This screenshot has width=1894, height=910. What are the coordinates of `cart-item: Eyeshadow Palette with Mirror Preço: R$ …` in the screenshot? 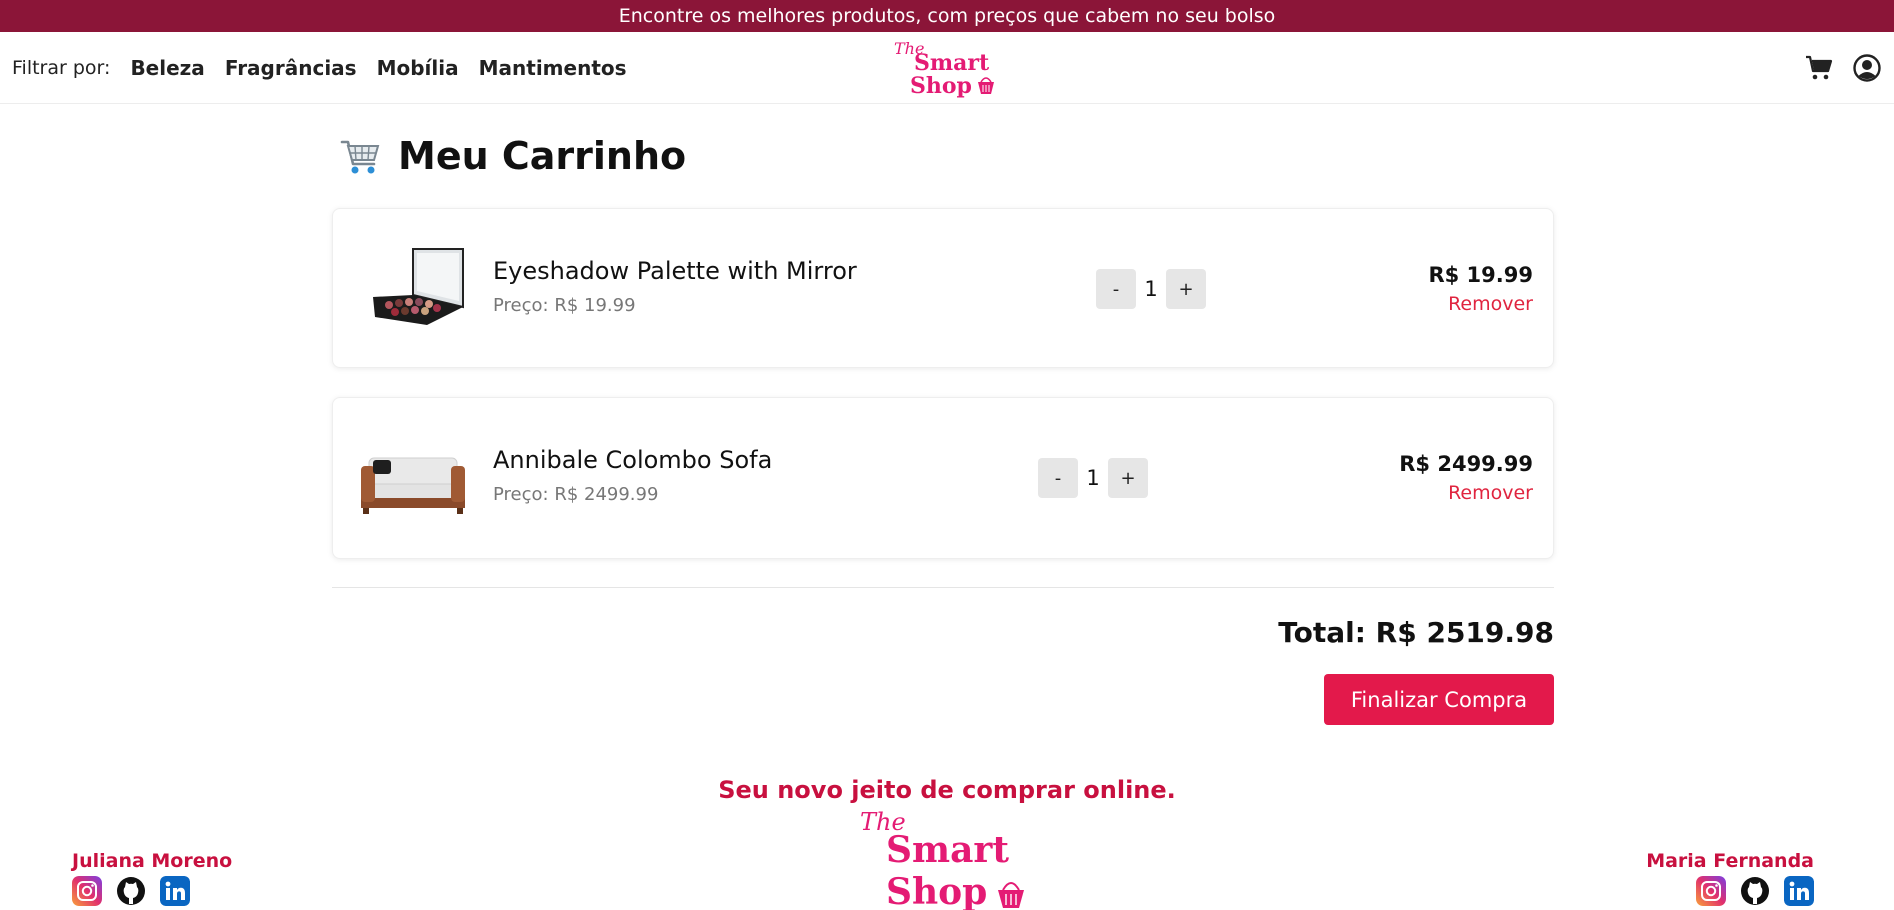 It's located at (943, 288).